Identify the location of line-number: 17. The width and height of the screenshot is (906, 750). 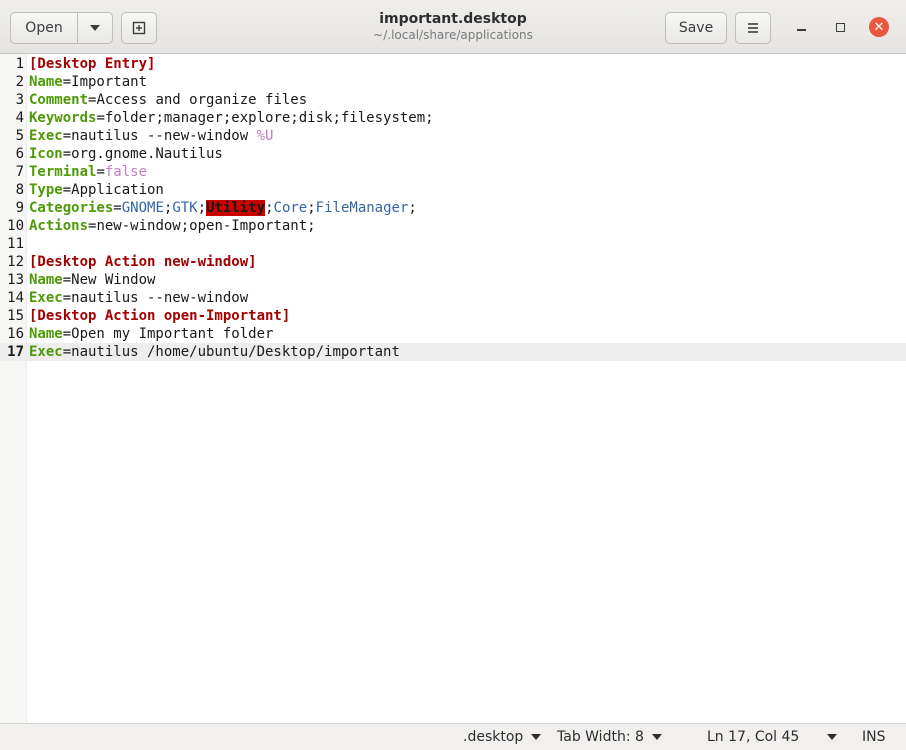
(15, 352).